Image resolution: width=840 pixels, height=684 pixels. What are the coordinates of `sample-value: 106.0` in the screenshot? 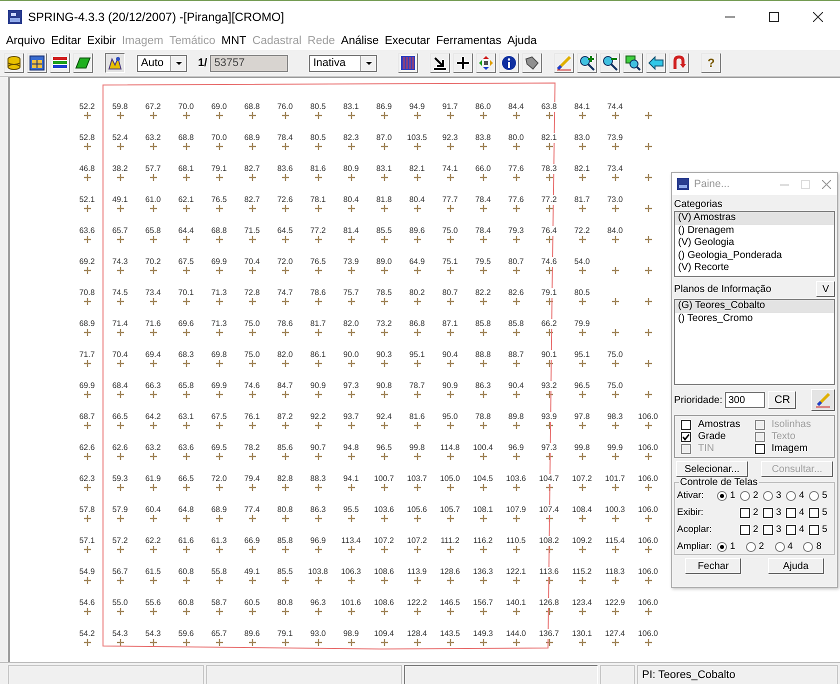 It's located at (648, 417).